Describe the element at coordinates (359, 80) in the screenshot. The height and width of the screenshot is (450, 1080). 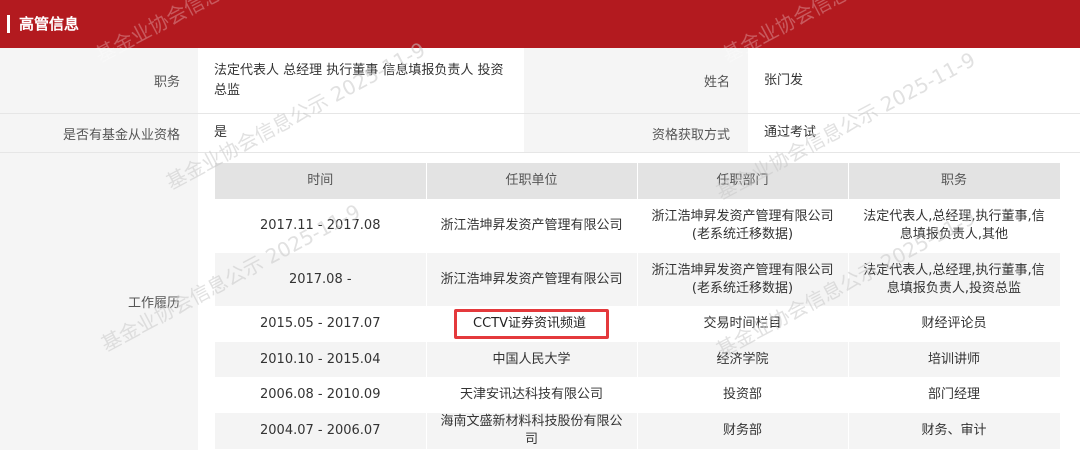
I see `position-value: 法定代表人 总经理 执行董事 信息填报负责人 投资总监` at that location.